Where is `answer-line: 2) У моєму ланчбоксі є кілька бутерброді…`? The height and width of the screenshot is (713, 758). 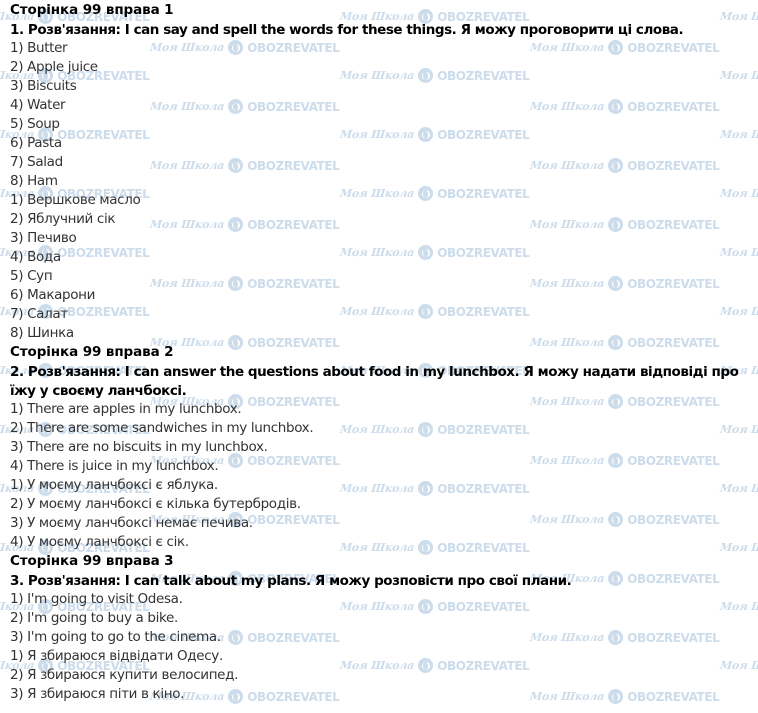
answer-line: 2) У моєму ланчбоксі є кілька бутерброді… is located at coordinates (155, 504).